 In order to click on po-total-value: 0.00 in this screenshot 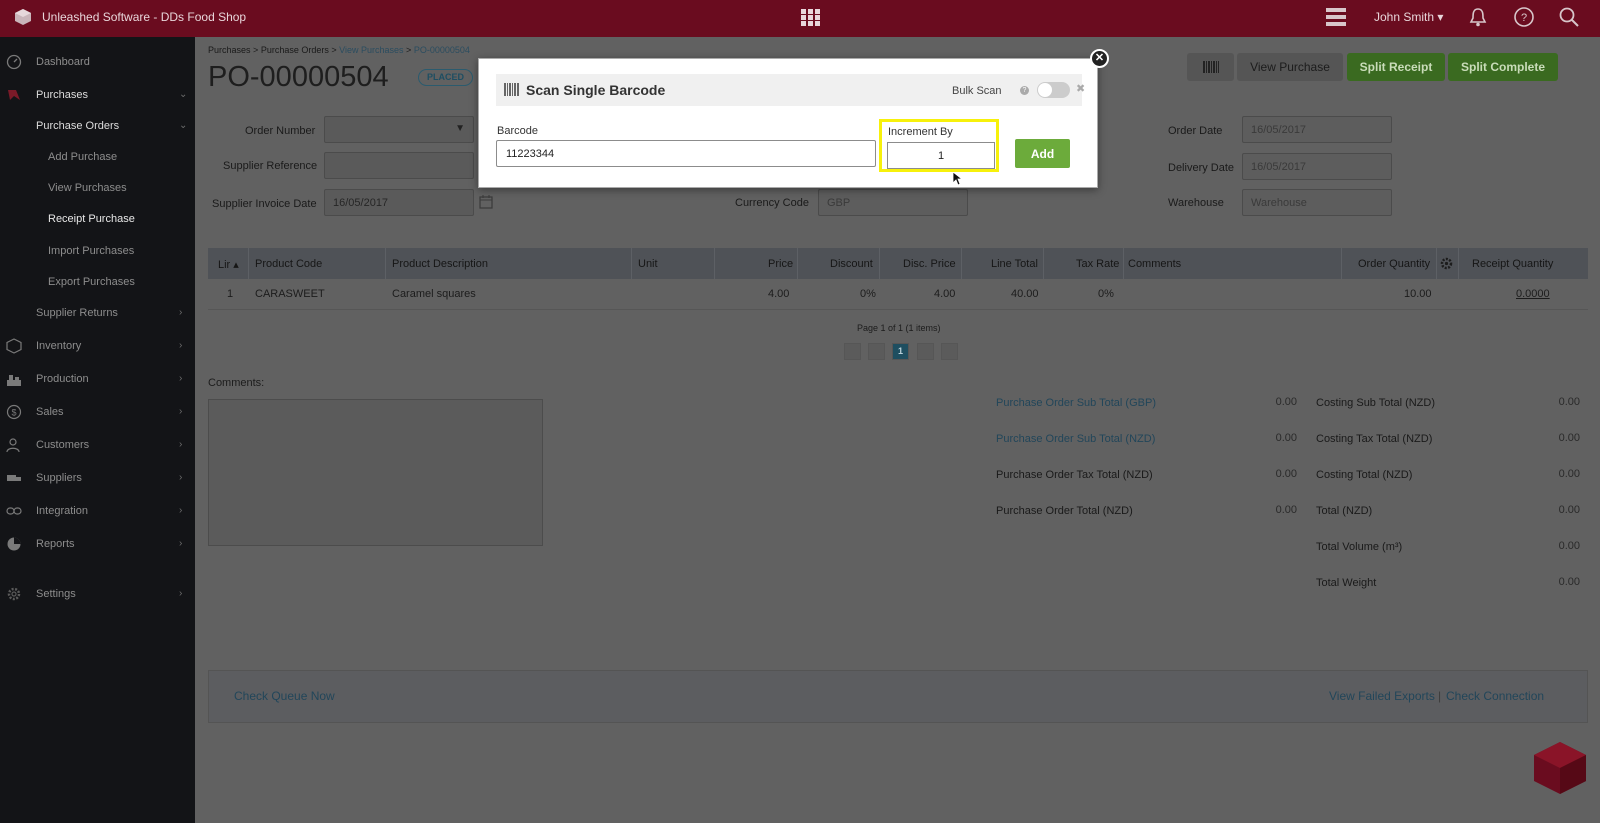, I will do `click(1286, 510)`.